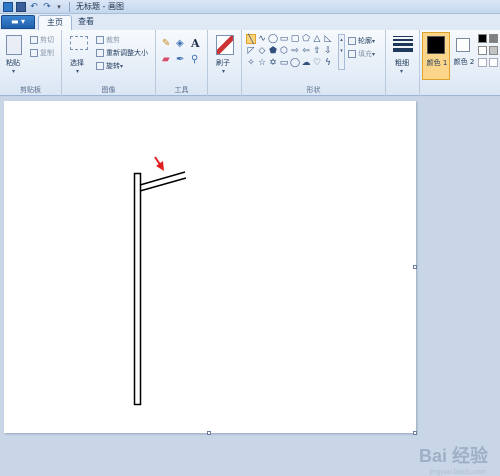 Image resolution: width=500 pixels, height=476 pixels. I want to click on brush-icon, so click(225, 45).